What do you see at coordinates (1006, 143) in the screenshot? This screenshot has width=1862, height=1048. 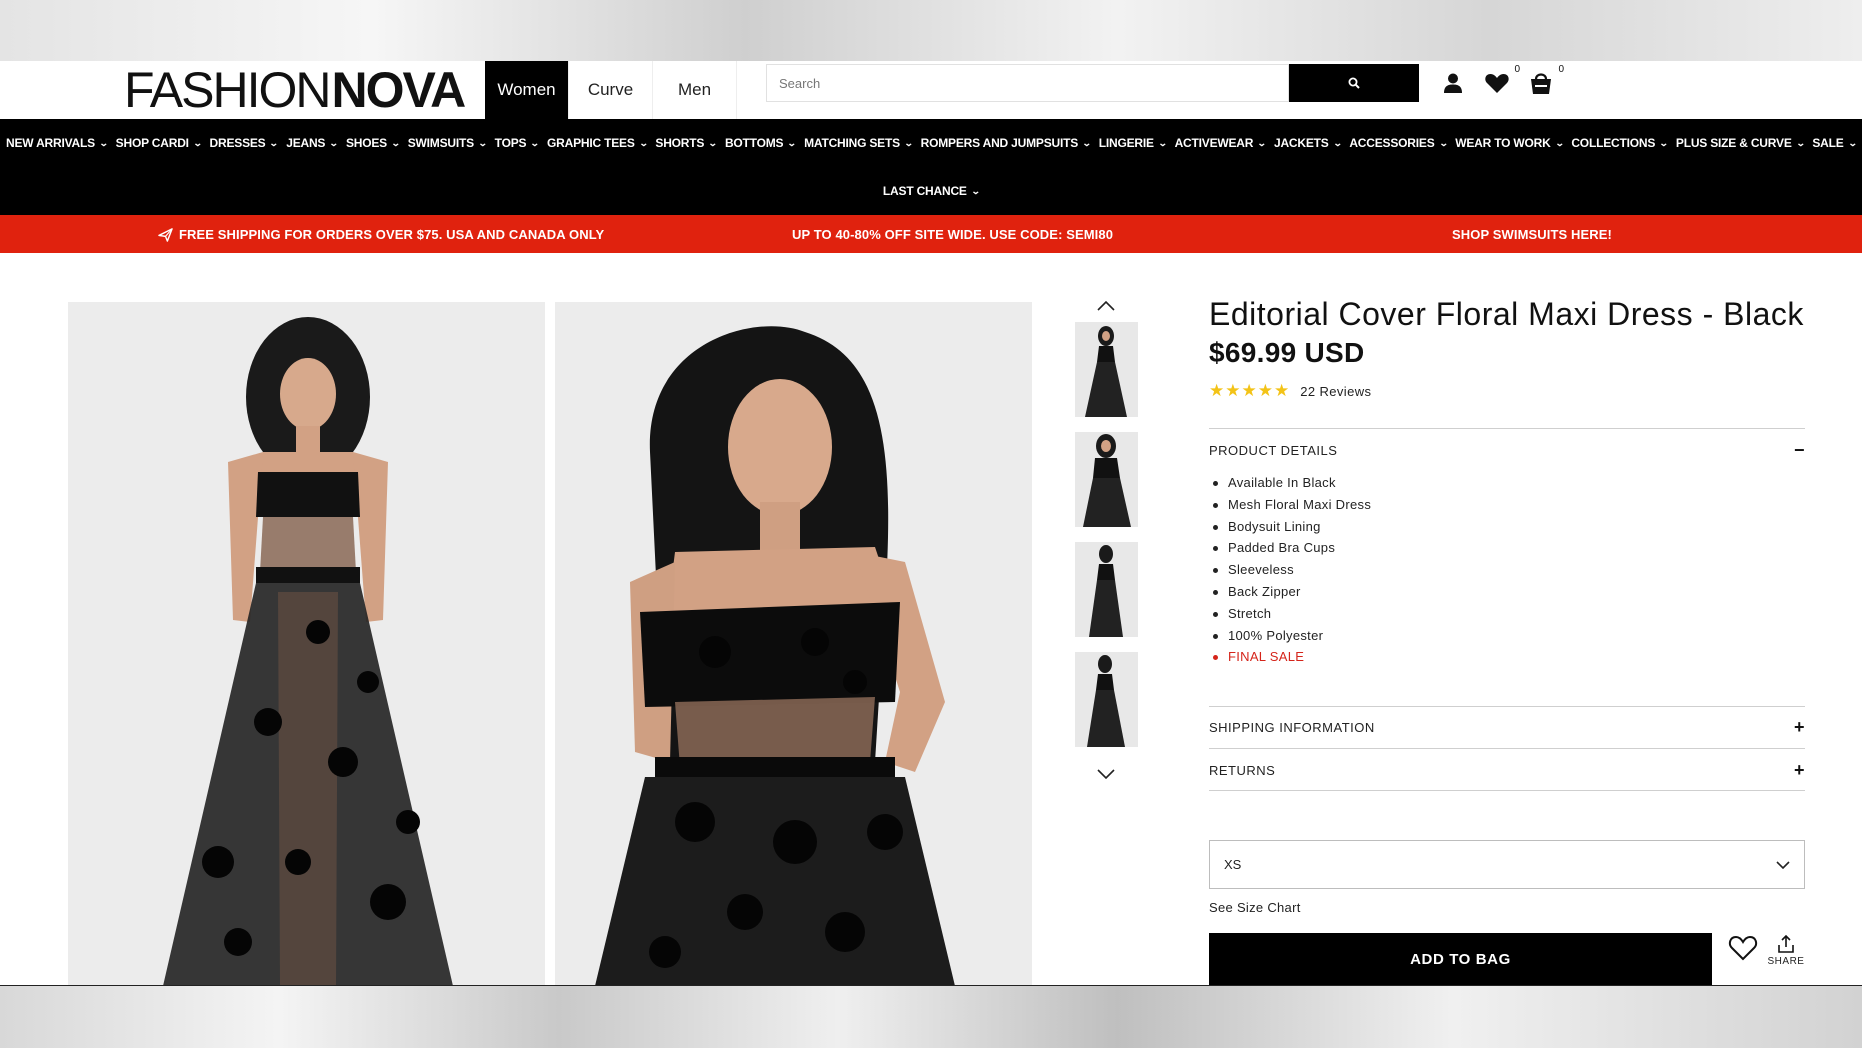 I see `nav-item-rompers-and-jumpsuits: ROMPERS AND JUMPSUITS ⌄` at bounding box center [1006, 143].